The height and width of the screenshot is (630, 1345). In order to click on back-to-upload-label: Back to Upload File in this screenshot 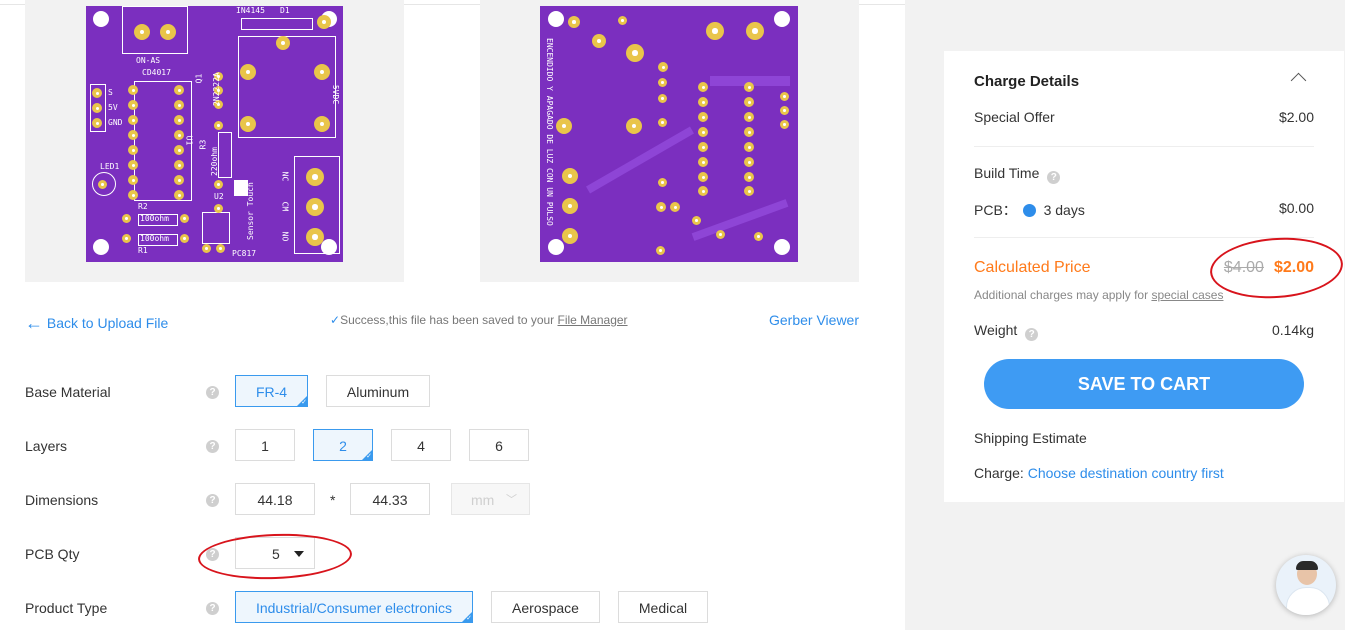, I will do `click(107, 323)`.